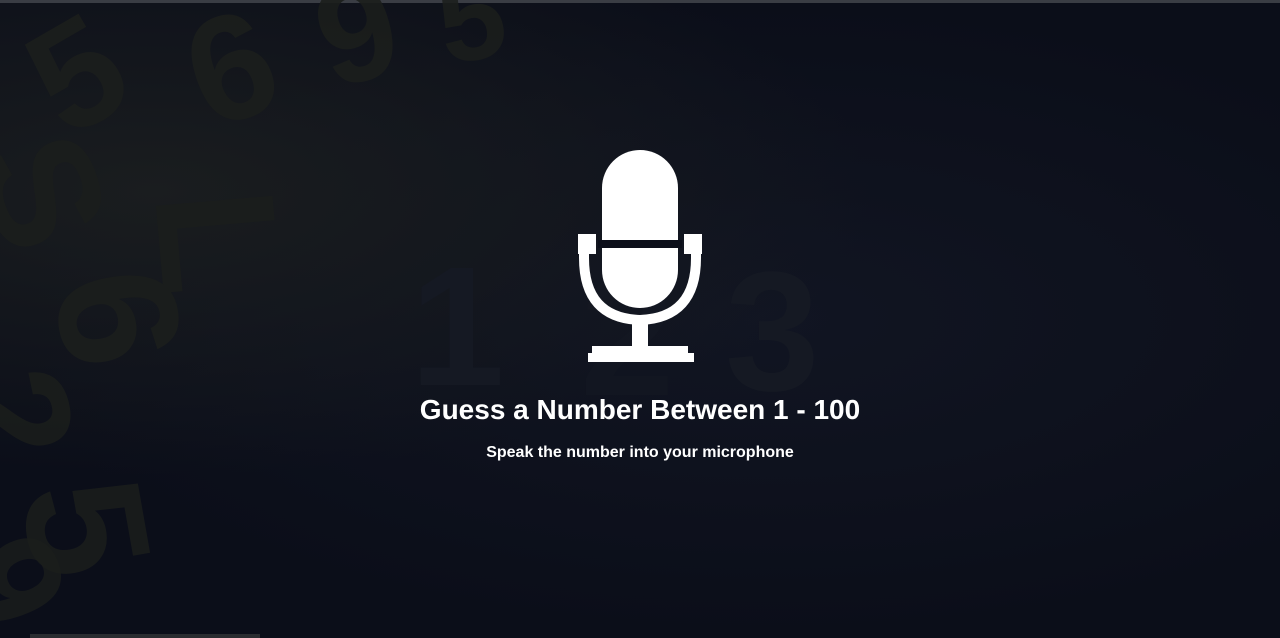  Describe the element at coordinates (640, 452) in the screenshot. I see `instruction-text: Speak the number into your microphone` at that location.